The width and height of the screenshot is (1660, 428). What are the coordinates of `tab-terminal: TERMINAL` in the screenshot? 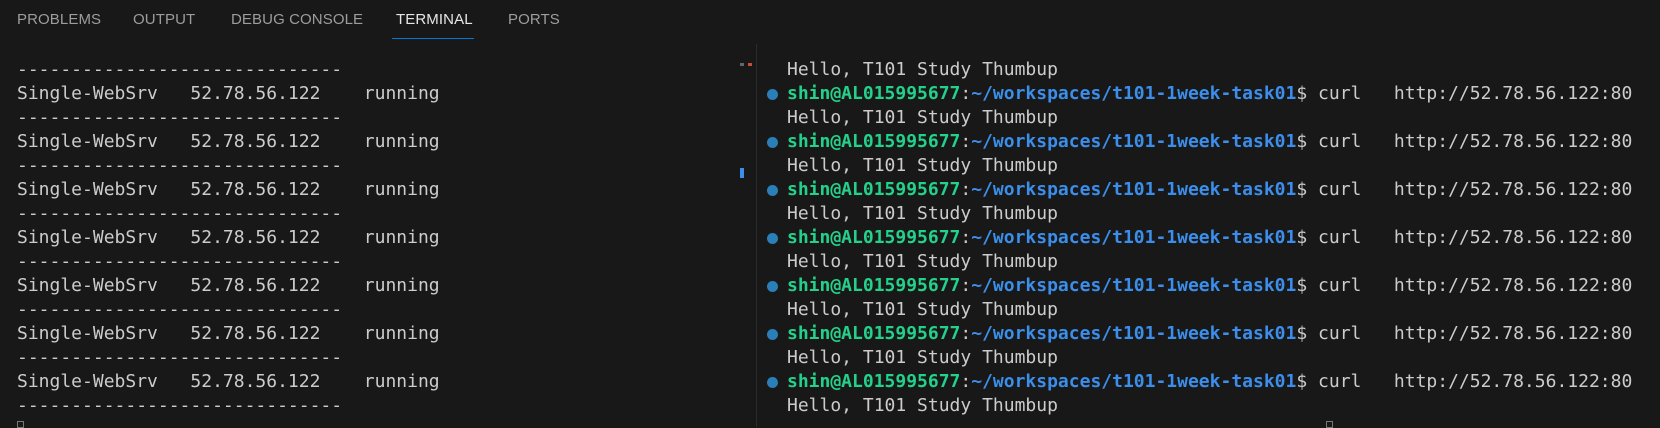 It's located at (434, 19).